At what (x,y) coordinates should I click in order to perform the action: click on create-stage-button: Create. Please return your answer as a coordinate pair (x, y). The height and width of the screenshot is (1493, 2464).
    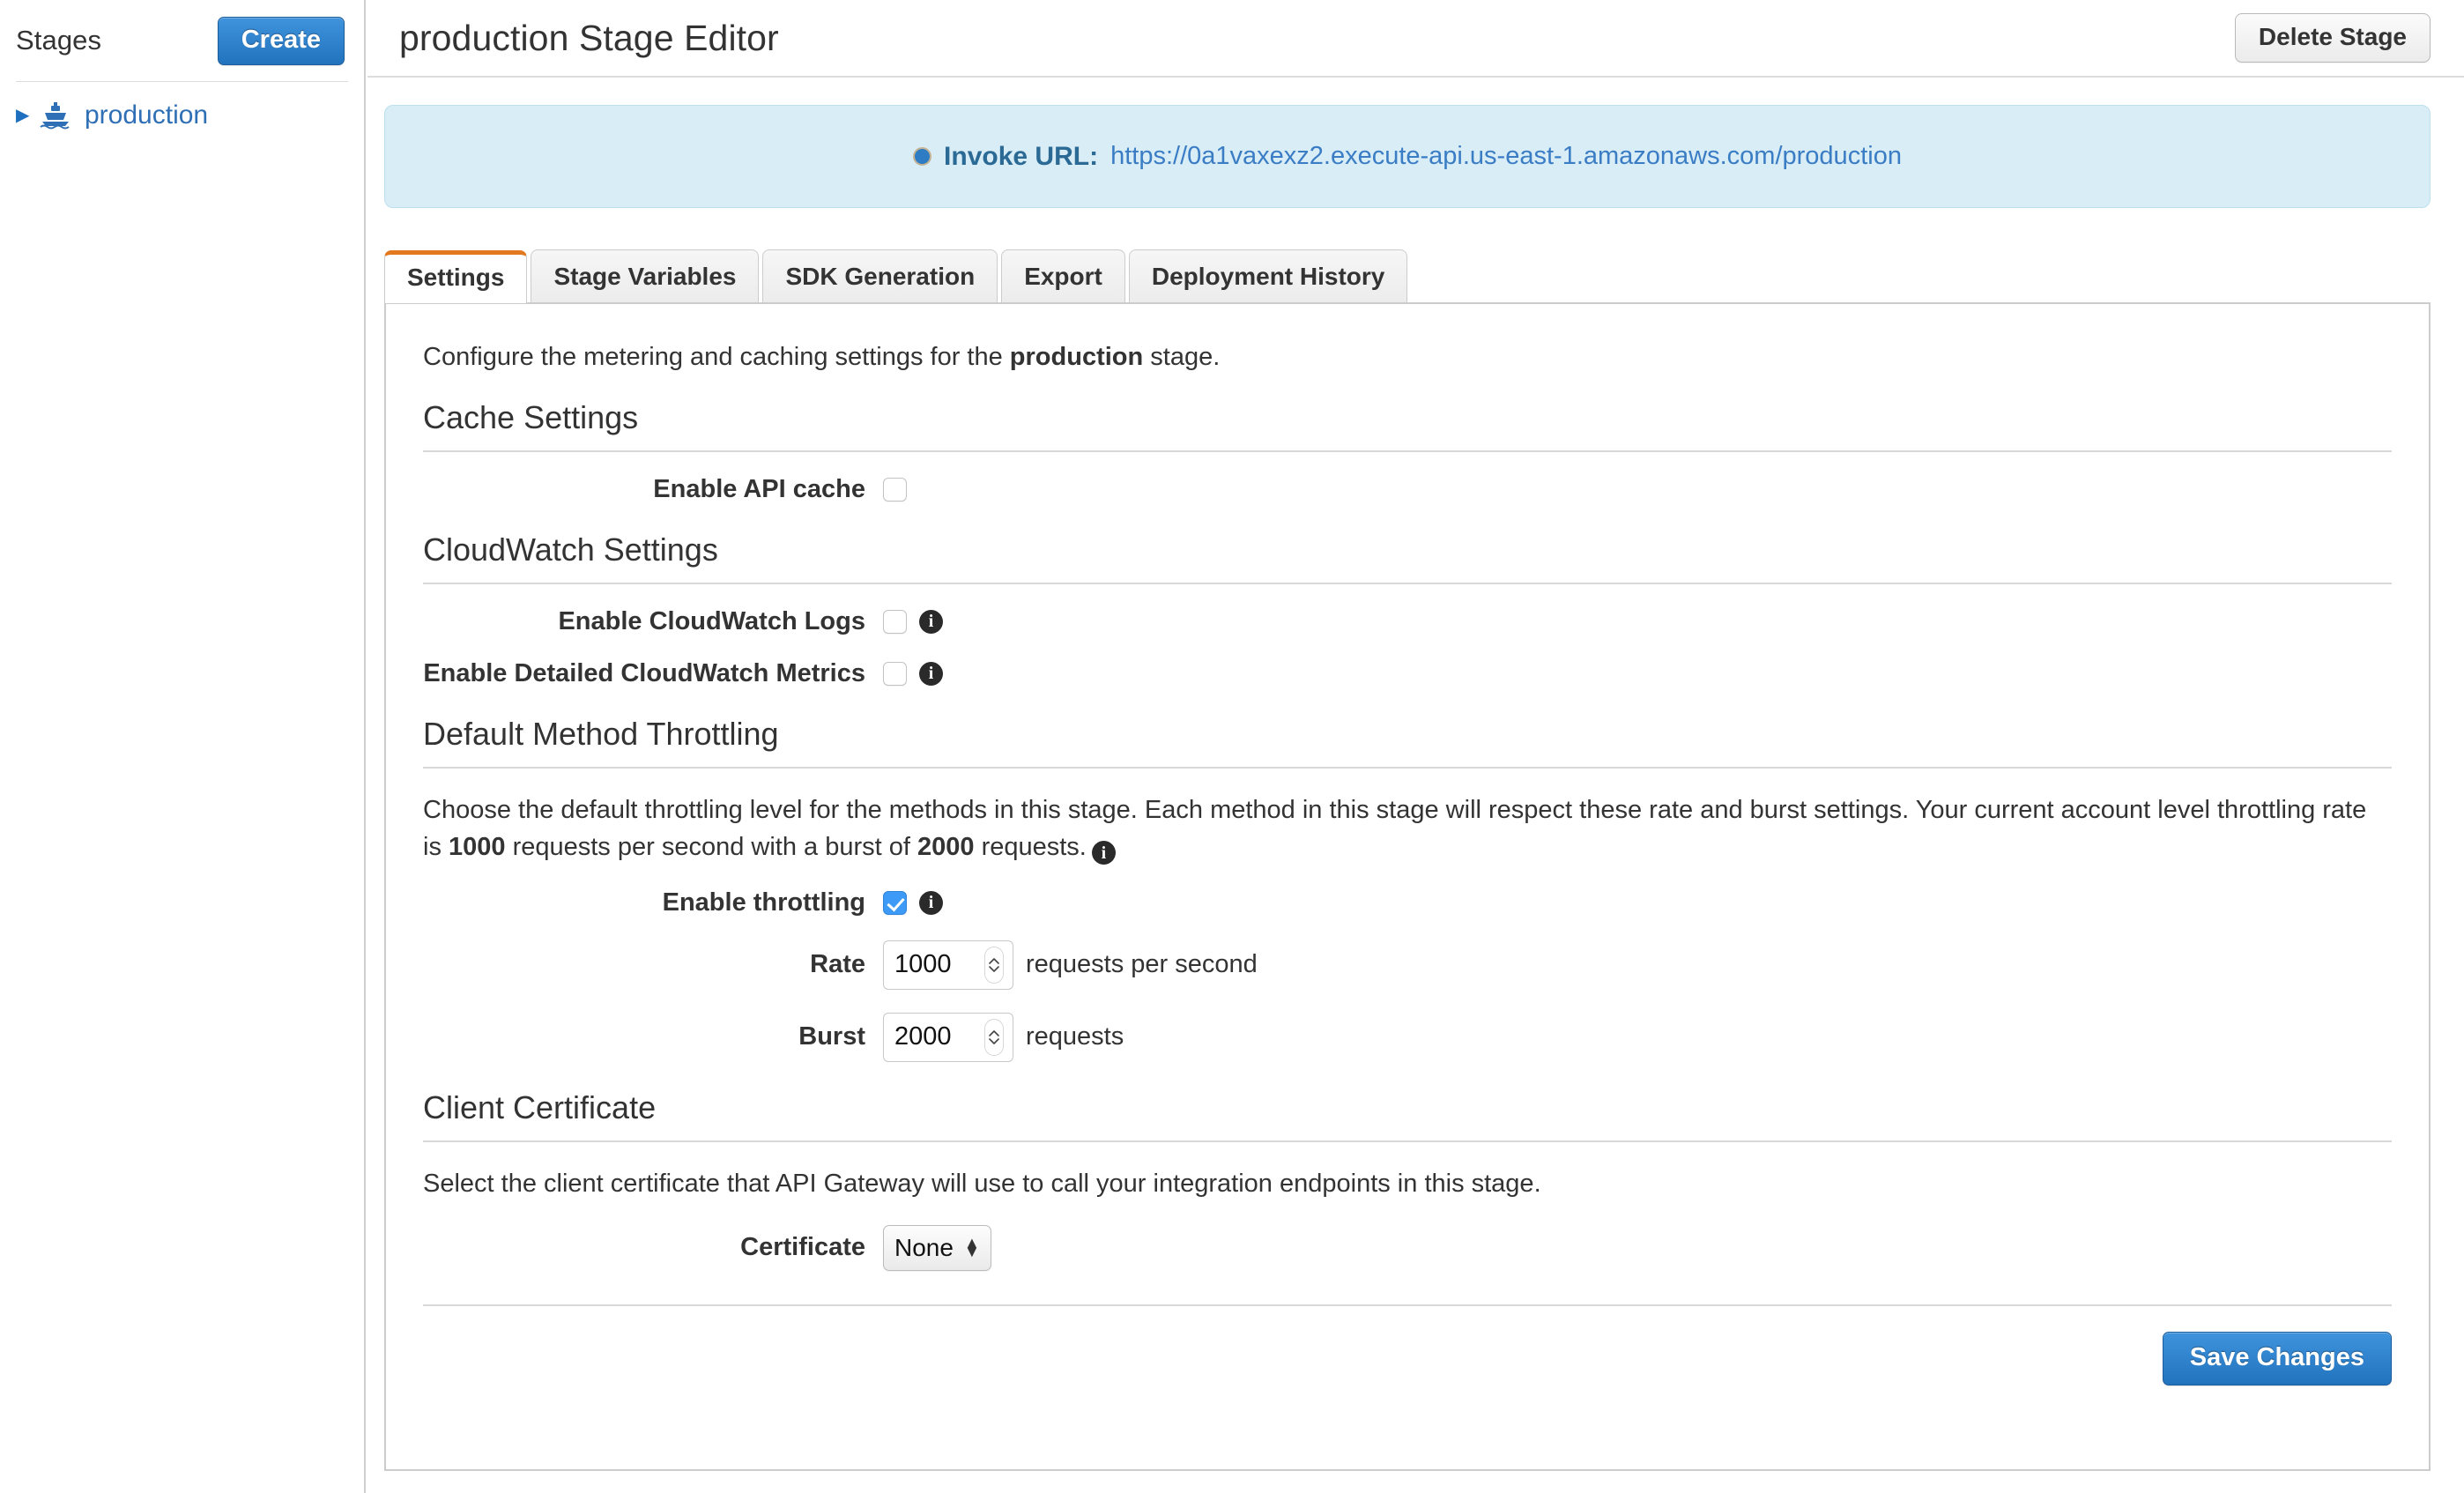
    Looking at the image, I should click on (281, 41).